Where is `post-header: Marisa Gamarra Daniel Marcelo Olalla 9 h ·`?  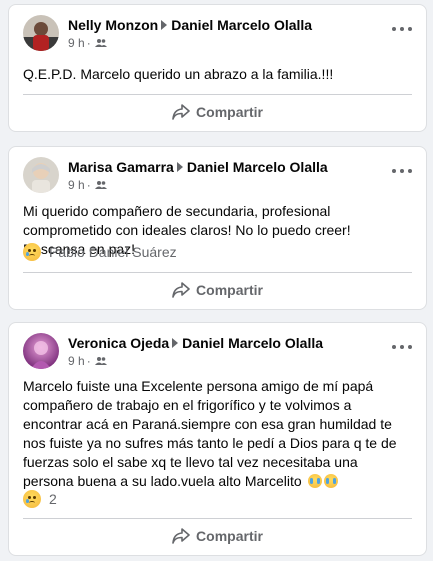 post-header: Marisa Gamarra Daniel Marcelo Olalla 9 h · is located at coordinates (217, 177).